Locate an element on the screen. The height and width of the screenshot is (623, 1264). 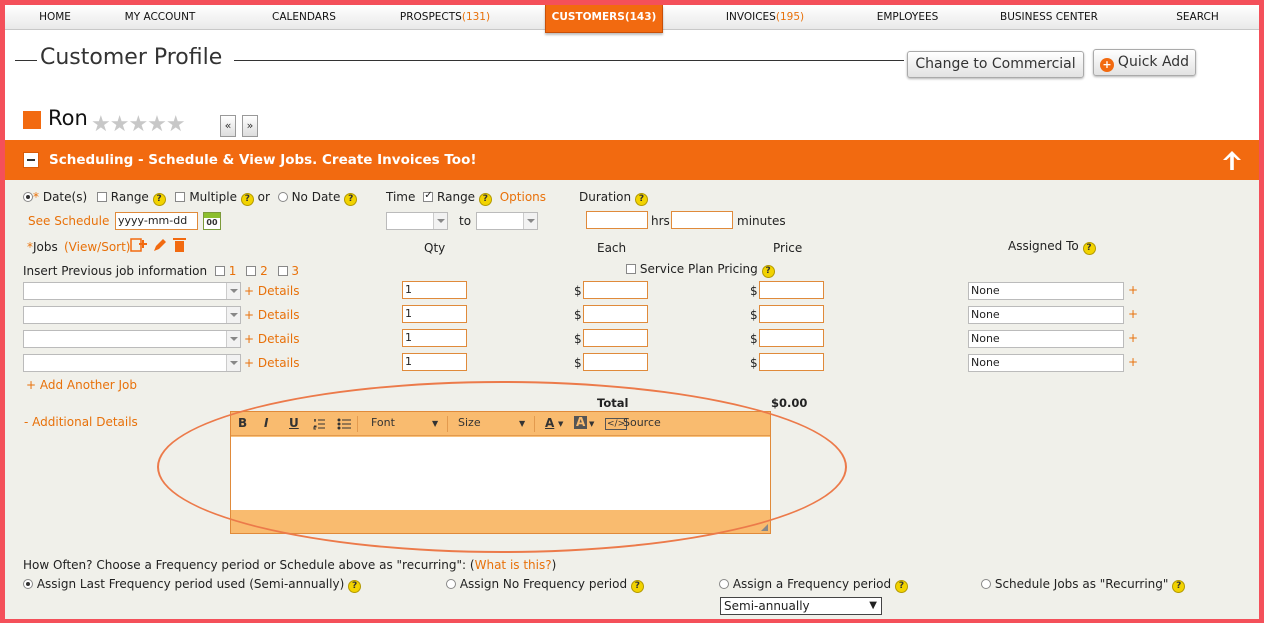
nav-employees: EMPLOYEES is located at coordinates (907, 17).